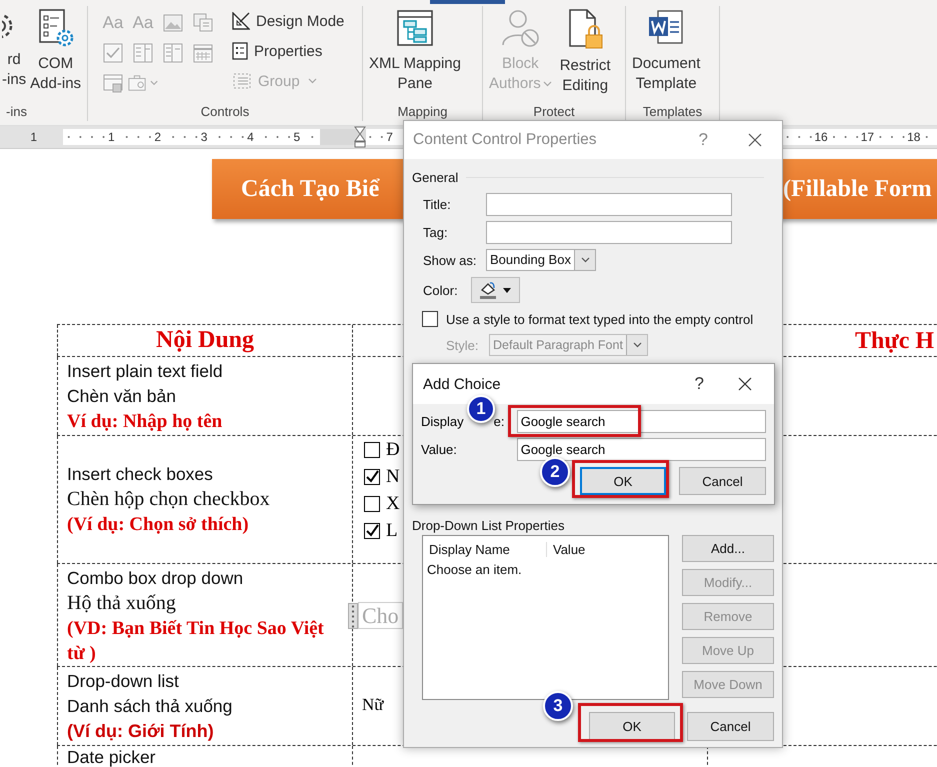  I want to click on ruler-number: 18, so click(913, 137).